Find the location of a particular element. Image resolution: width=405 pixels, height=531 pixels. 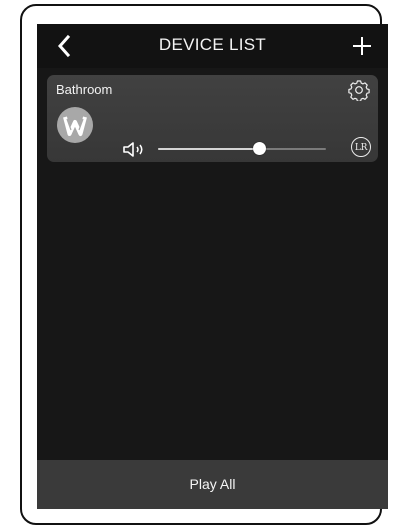

w-logo-icon is located at coordinates (75, 125).